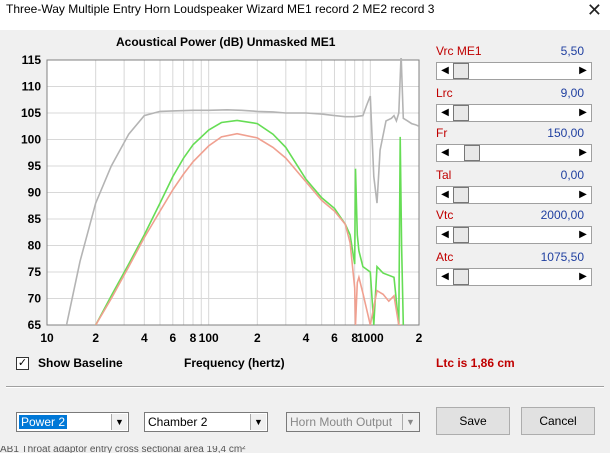 The height and width of the screenshot is (453, 610). What do you see at coordinates (35, 219) in the screenshot?
I see `y-tick-label: 85` at bounding box center [35, 219].